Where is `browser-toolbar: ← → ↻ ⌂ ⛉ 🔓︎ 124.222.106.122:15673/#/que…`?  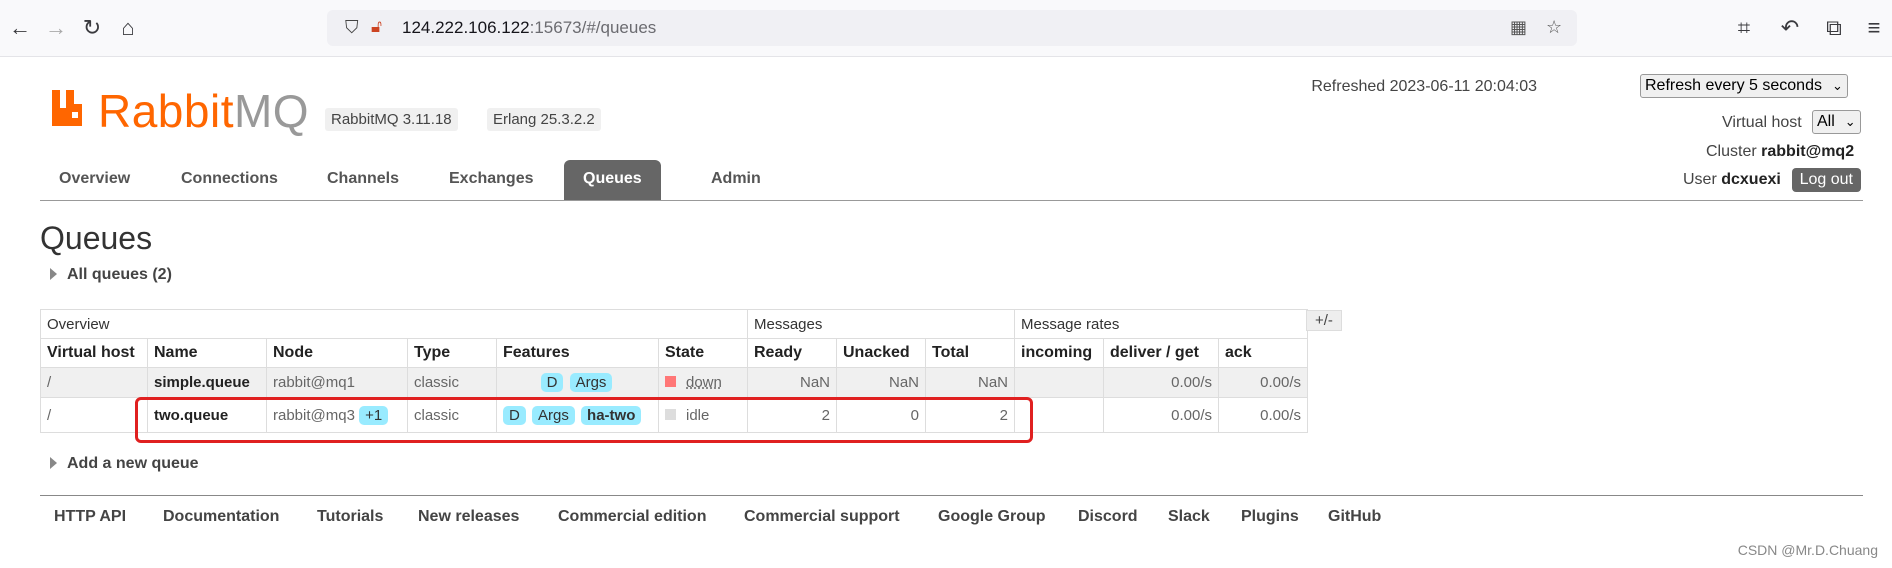
browser-toolbar: ← → ↻ ⌂ ⛉ 🔓︎ 124.222.106.122:15673/#/que… is located at coordinates (946, 28).